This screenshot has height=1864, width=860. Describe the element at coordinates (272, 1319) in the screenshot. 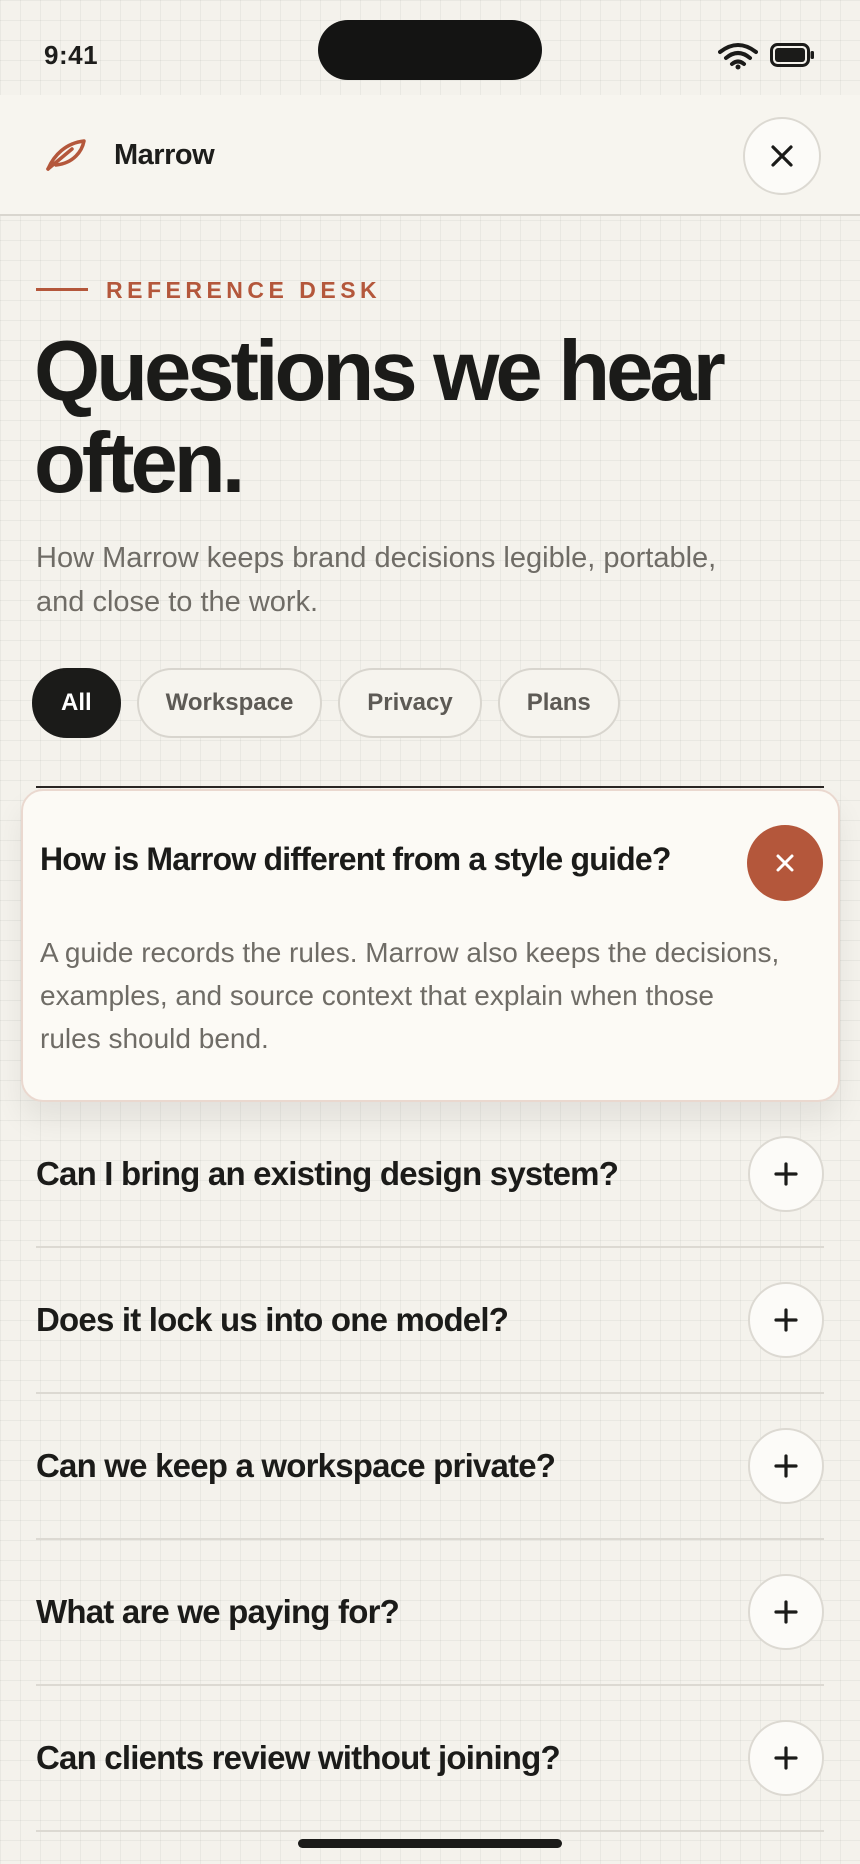

I see `faq-question: Does it lock us into one model?` at that location.